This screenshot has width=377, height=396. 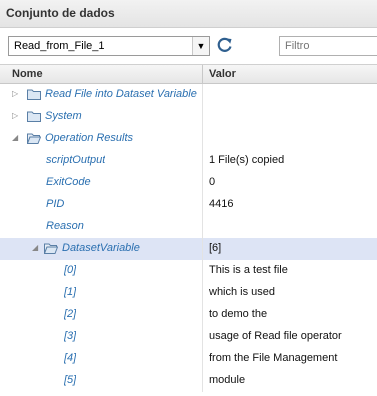 I want to click on tree-row-name: DatasetVariable, so click(x=101, y=248).